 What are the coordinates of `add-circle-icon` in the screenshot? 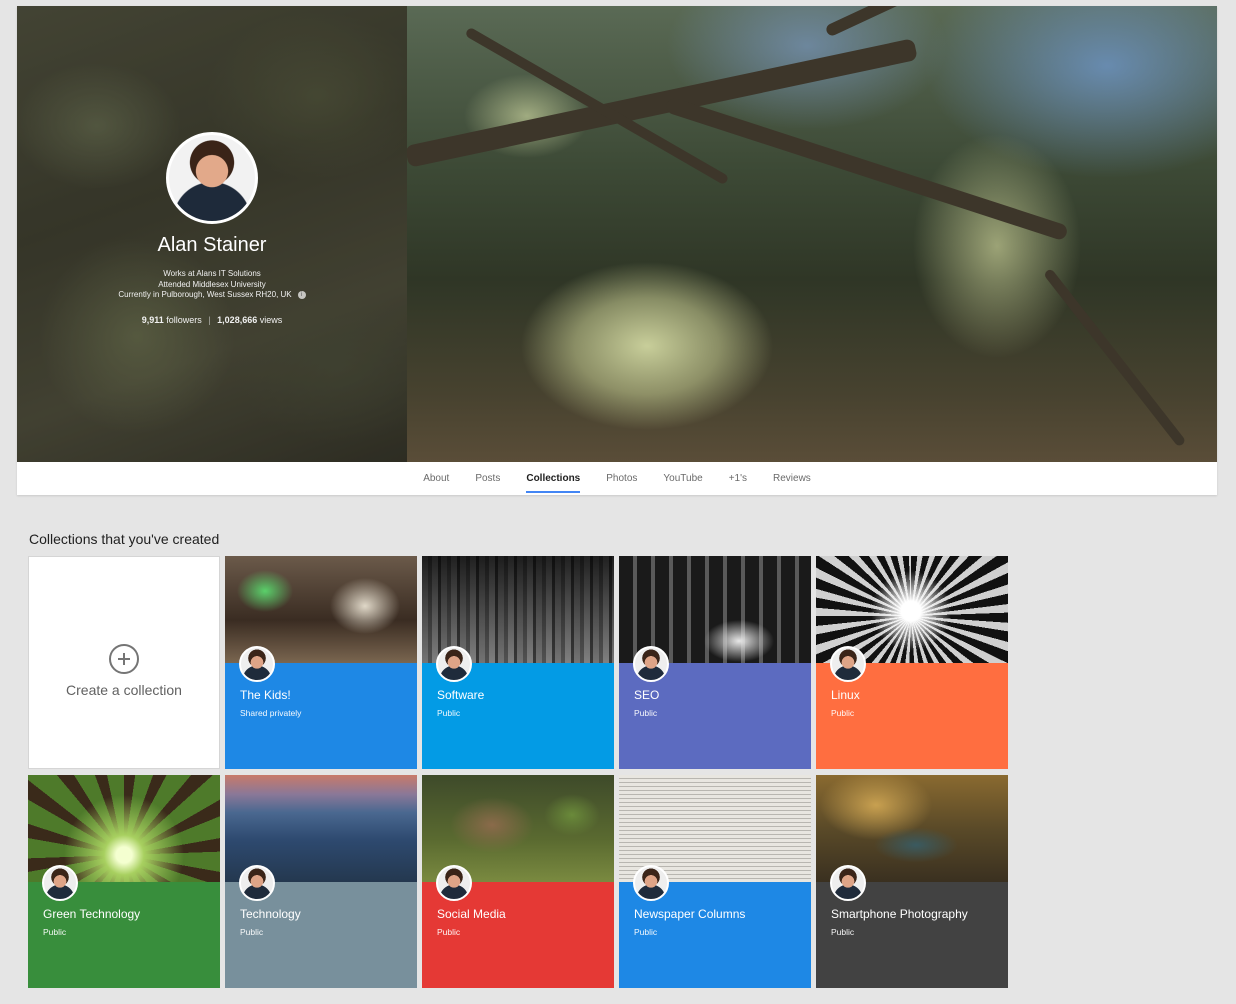 It's located at (124, 658).